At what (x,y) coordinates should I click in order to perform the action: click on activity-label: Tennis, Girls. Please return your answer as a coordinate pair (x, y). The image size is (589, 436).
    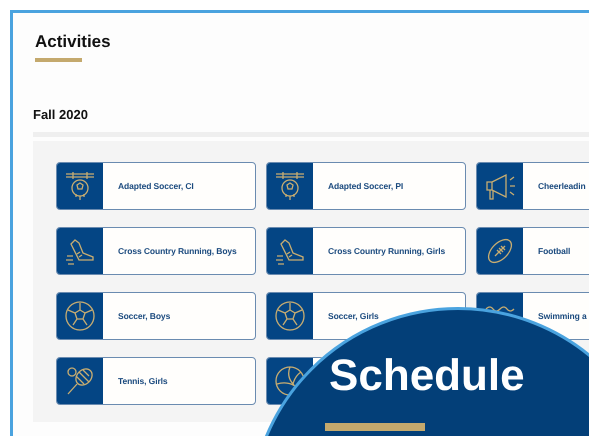
    Looking at the image, I should click on (143, 381).